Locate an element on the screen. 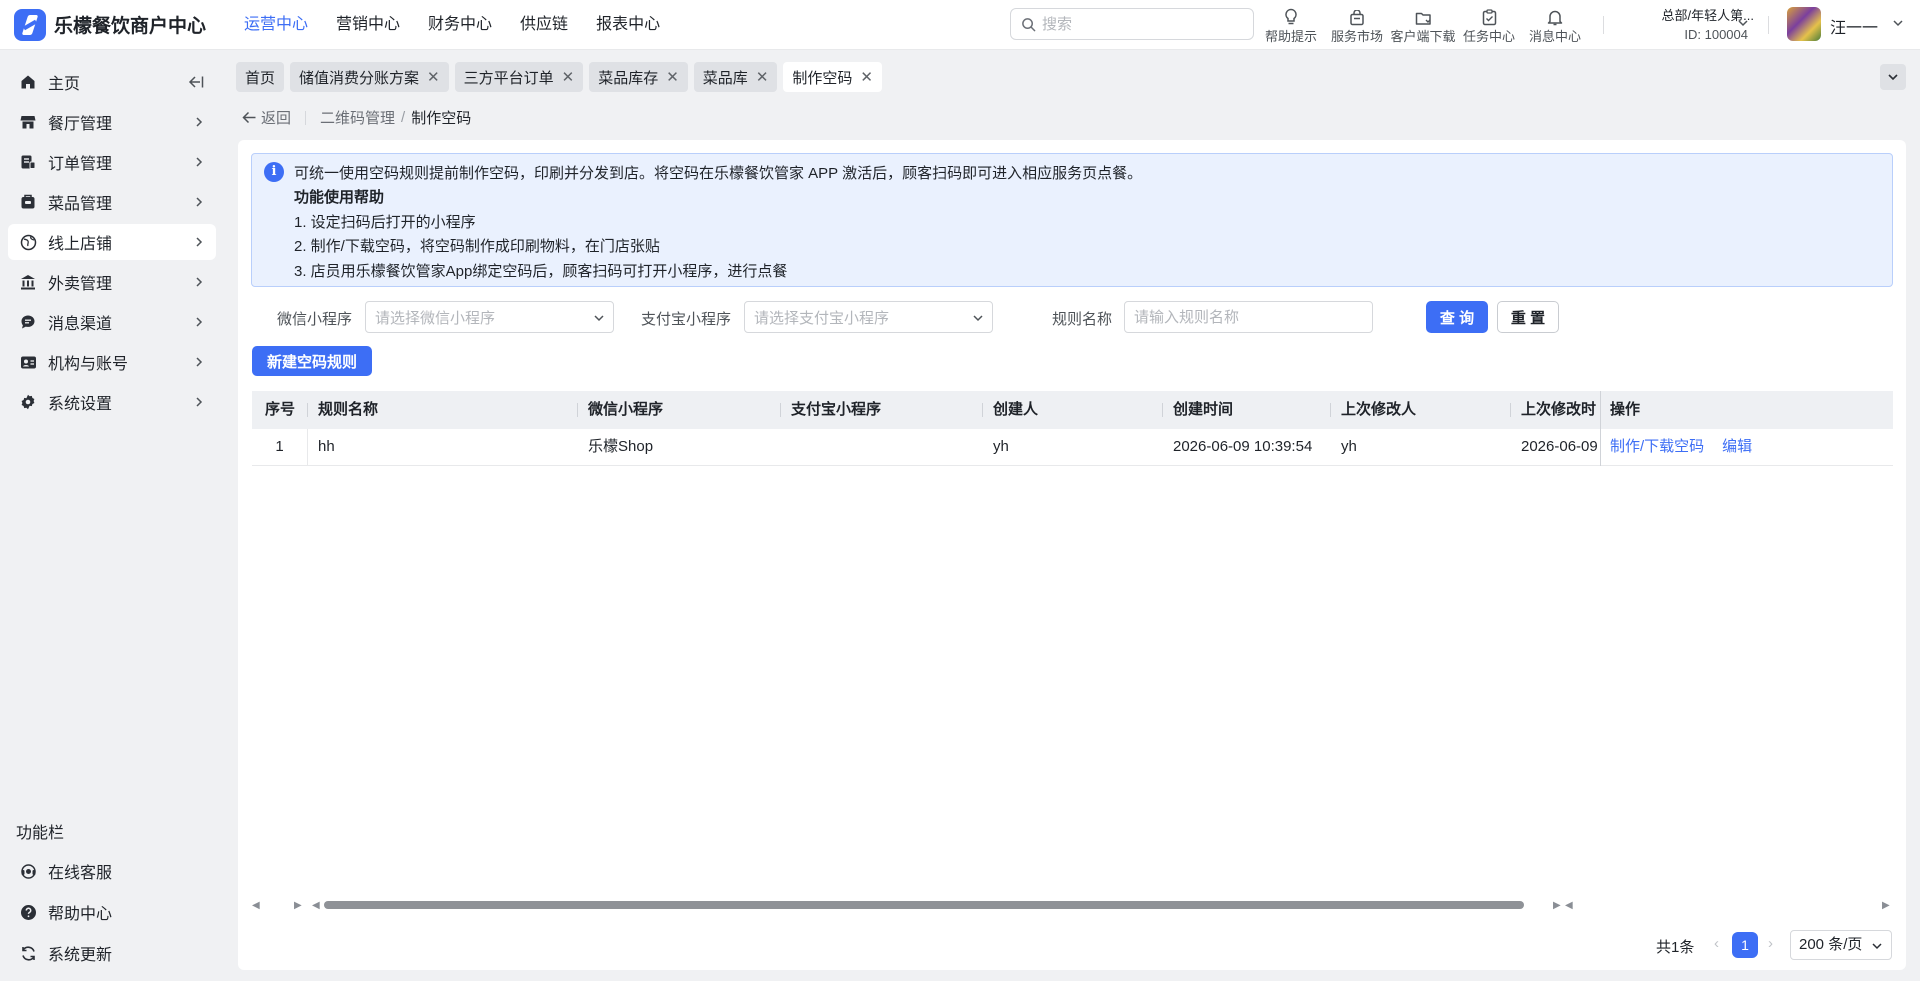 The image size is (1920, 981). scroll-track is located at coordinates (935, 905).